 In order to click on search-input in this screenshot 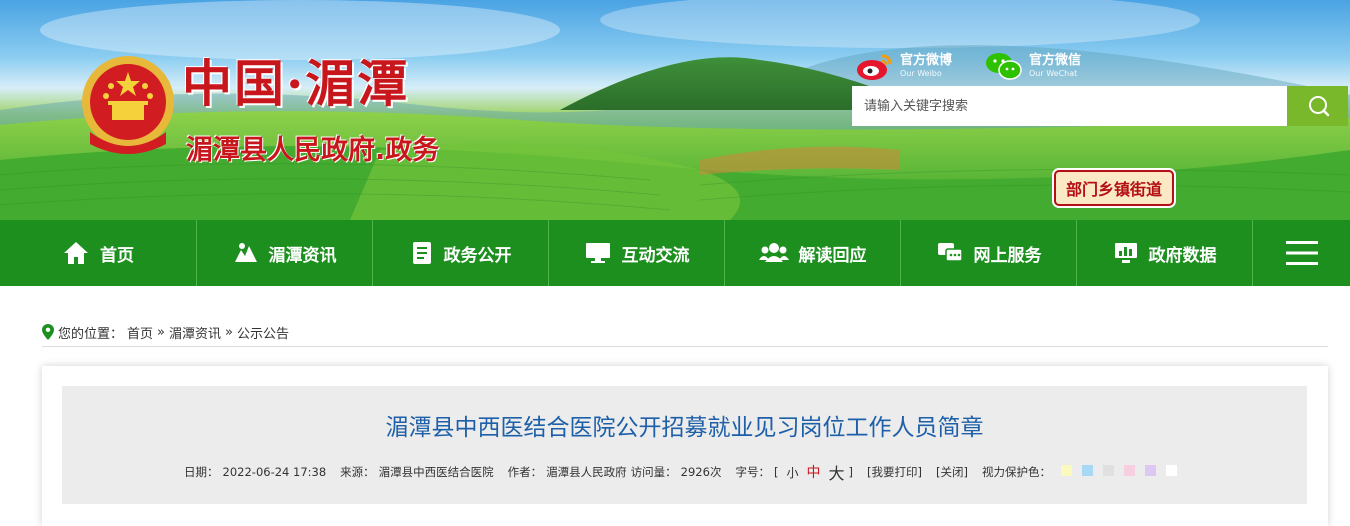, I will do `click(1069, 106)`.